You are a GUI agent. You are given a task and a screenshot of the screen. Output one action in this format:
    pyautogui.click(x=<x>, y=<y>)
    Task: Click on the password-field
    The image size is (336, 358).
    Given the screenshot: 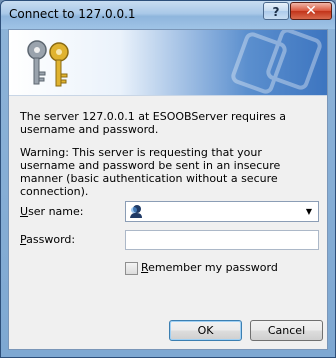 What is the action you would take?
    pyautogui.click(x=222, y=240)
    